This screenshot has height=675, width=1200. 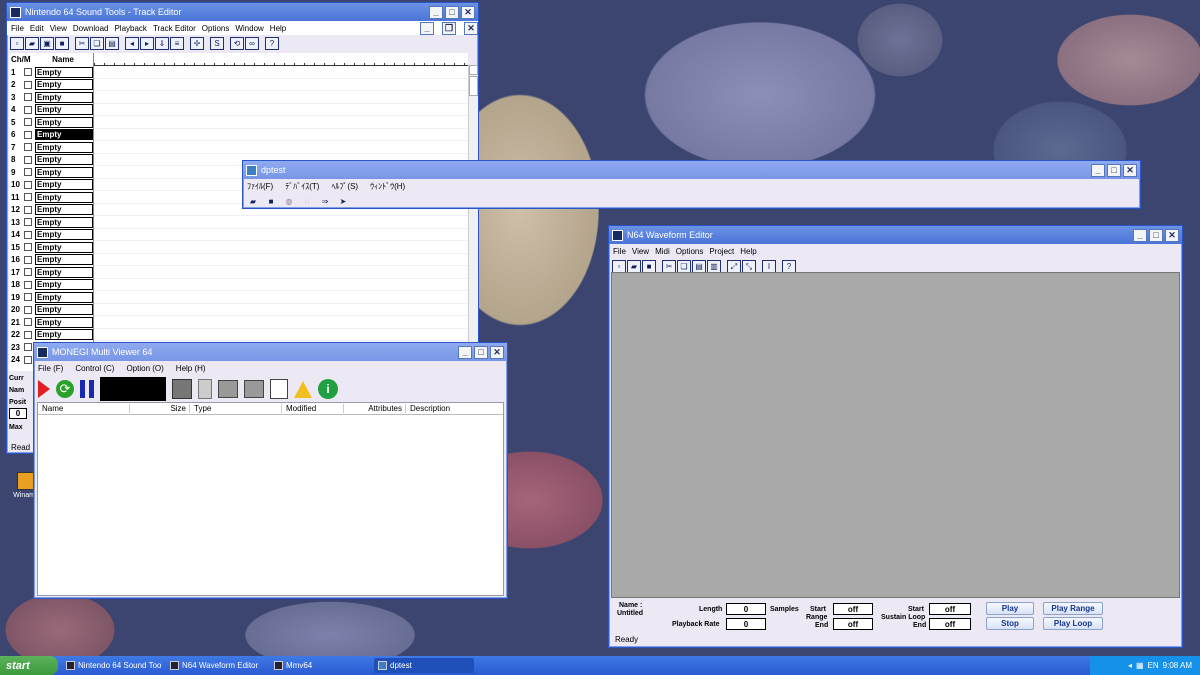 What do you see at coordinates (1140, 665) in the screenshot?
I see `network-icon: ▦` at bounding box center [1140, 665].